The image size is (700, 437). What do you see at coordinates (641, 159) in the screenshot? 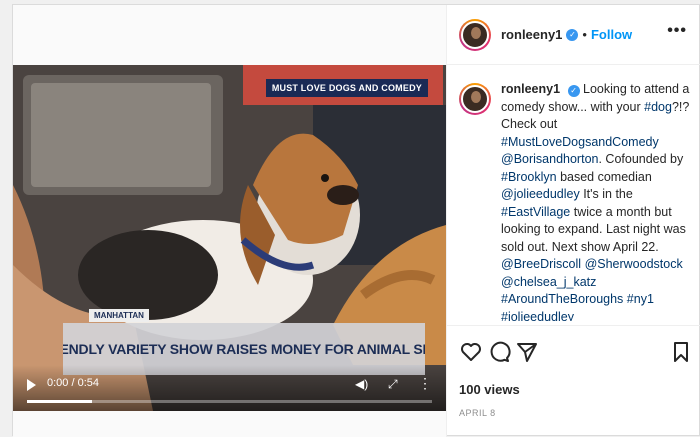
I see `caption-segment: . Cofounded by` at bounding box center [641, 159].